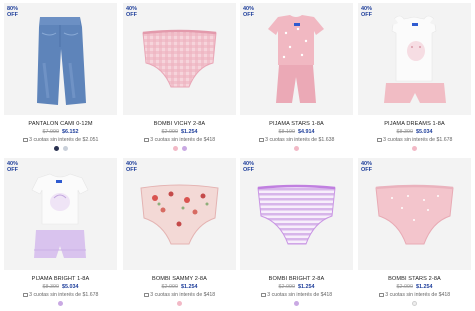  I want to click on product-name: BOMBI VICHY 2-8A, so click(179, 124).